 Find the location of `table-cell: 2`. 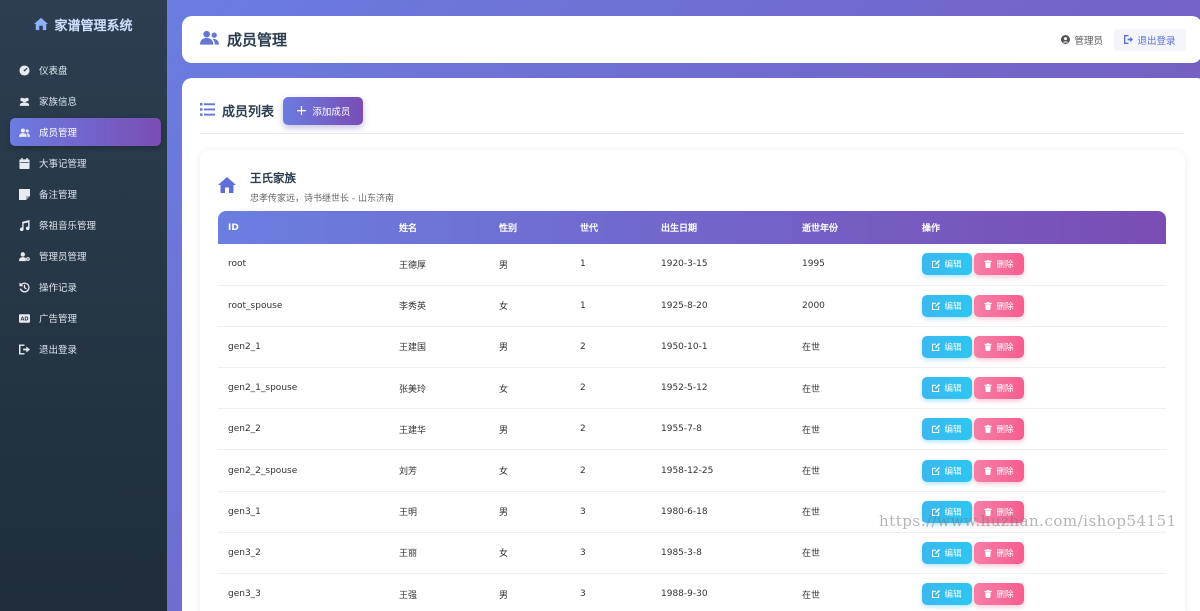

table-cell: 2 is located at coordinates (610, 347).